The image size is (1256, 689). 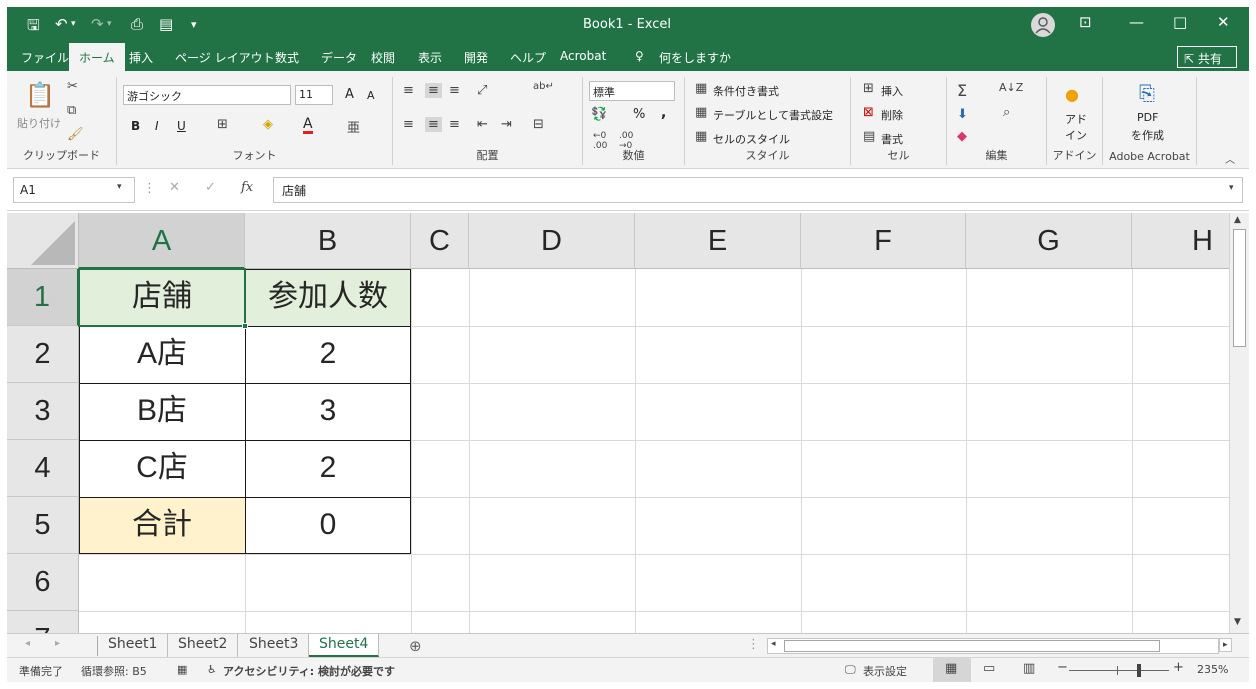 I want to click on sheet-tab-sheet3: Sheet3, so click(x=274, y=645).